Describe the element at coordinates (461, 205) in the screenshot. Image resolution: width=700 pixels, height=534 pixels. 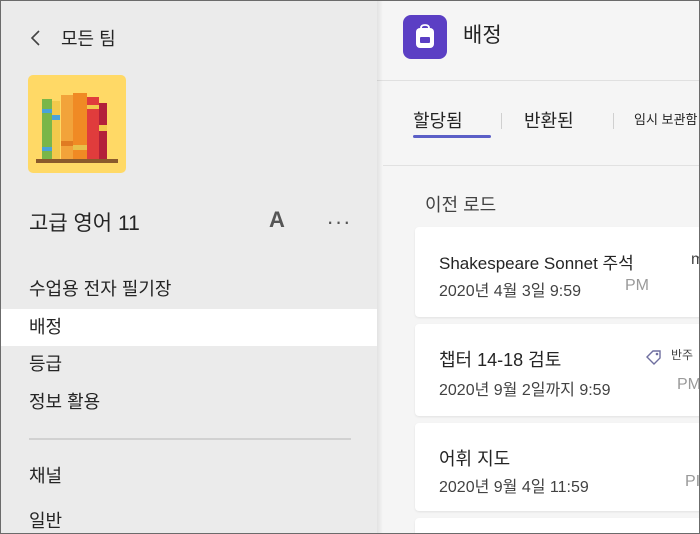
I see `section-title: 이전 로드` at that location.